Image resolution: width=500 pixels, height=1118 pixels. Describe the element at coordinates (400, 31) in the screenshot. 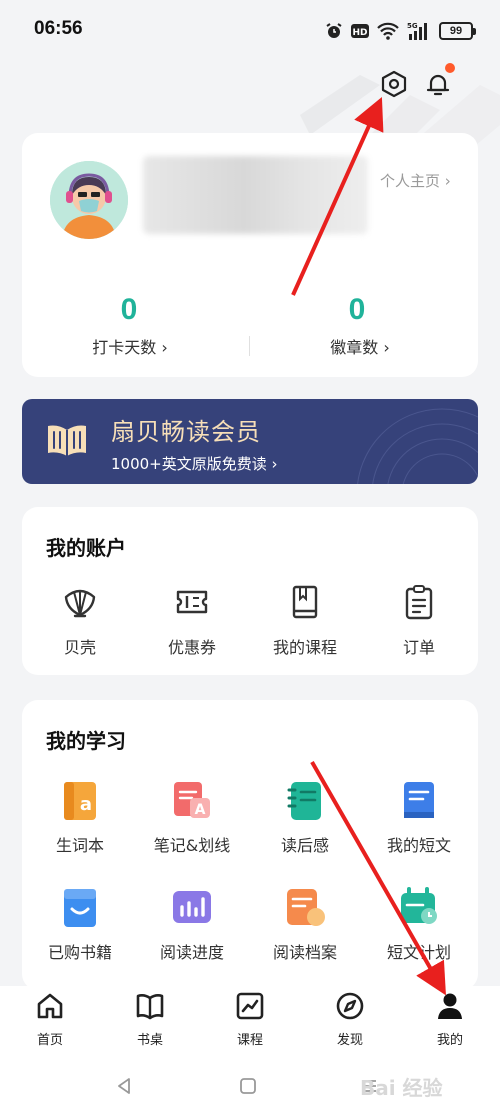

I see `status-icons: HD 5G 99` at that location.